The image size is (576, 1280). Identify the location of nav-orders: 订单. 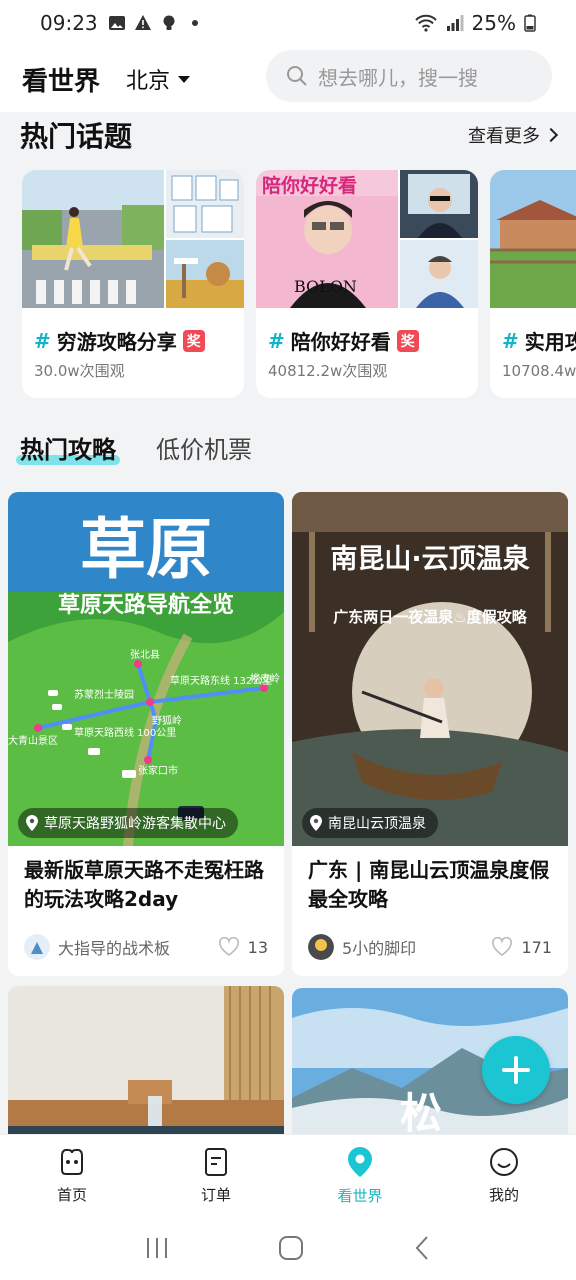
(216, 1175).